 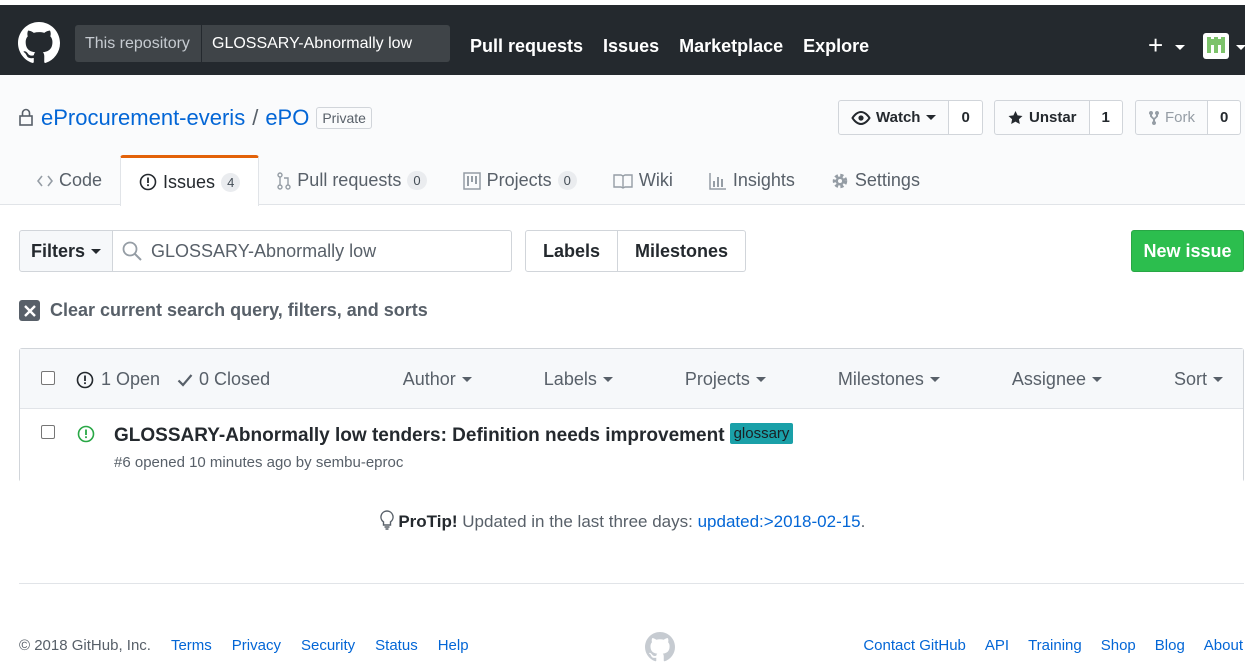 What do you see at coordinates (396, 645) in the screenshot?
I see `footer-status-link: Status` at bounding box center [396, 645].